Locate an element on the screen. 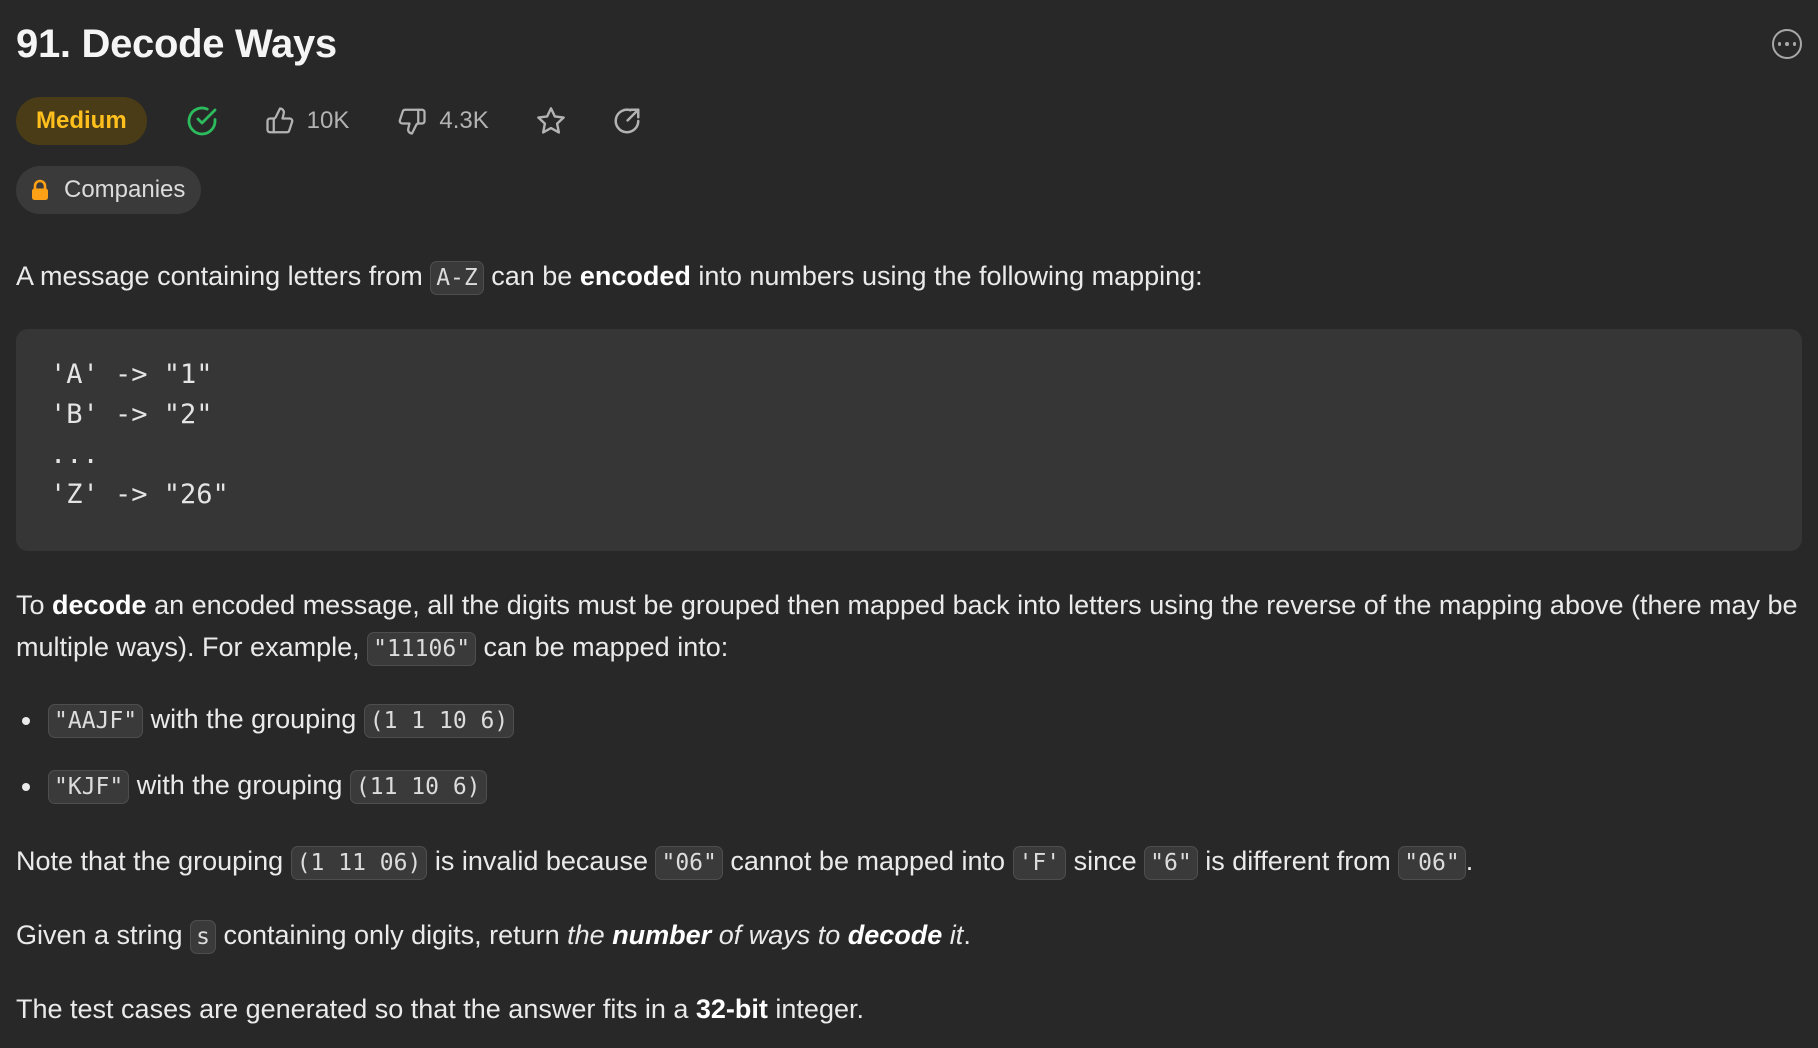 Image resolution: width=1818 pixels, height=1048 pixels. dislike-button: 4.3K is located at coordinates (443, 121).